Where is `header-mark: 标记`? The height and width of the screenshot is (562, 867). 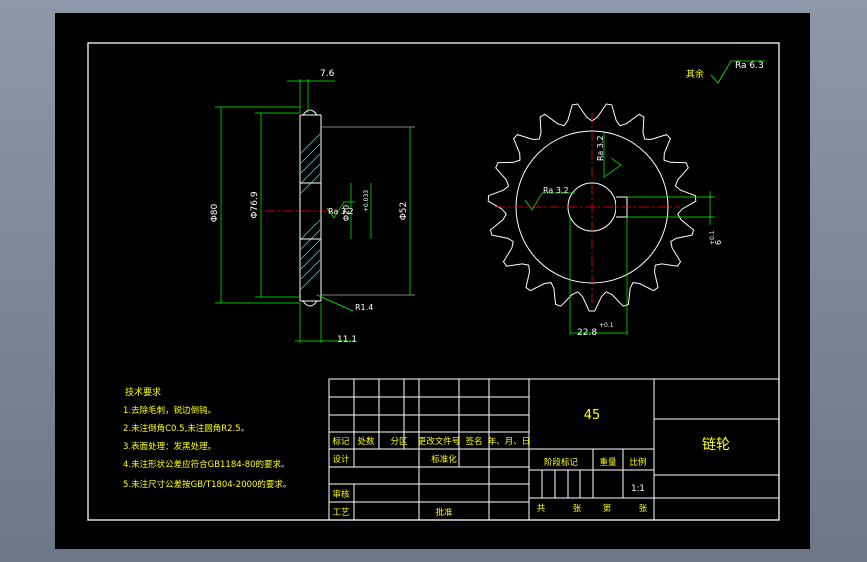 header-mark: 标记 is located at coordinates (341, 441).